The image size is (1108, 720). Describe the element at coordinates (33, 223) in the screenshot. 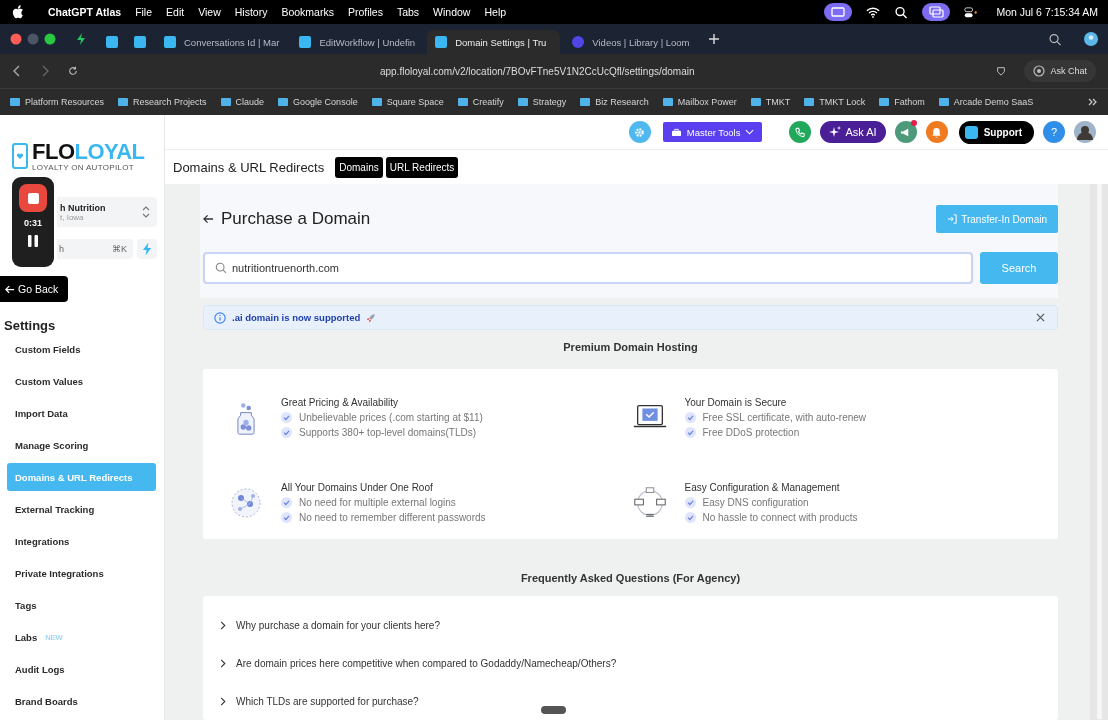

I see `recording-time: 0:31` at that location.